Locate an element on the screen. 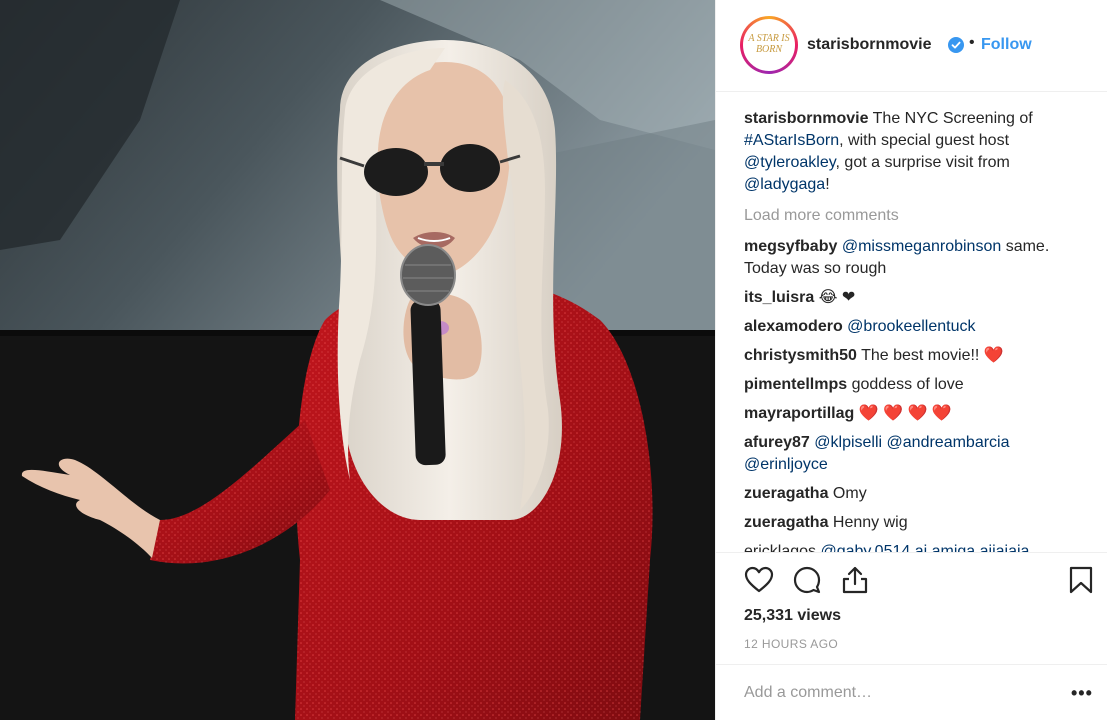 This screenshot has width=1107, height=720. comment-username: pimentellmps is located at coordinates (795, 384).